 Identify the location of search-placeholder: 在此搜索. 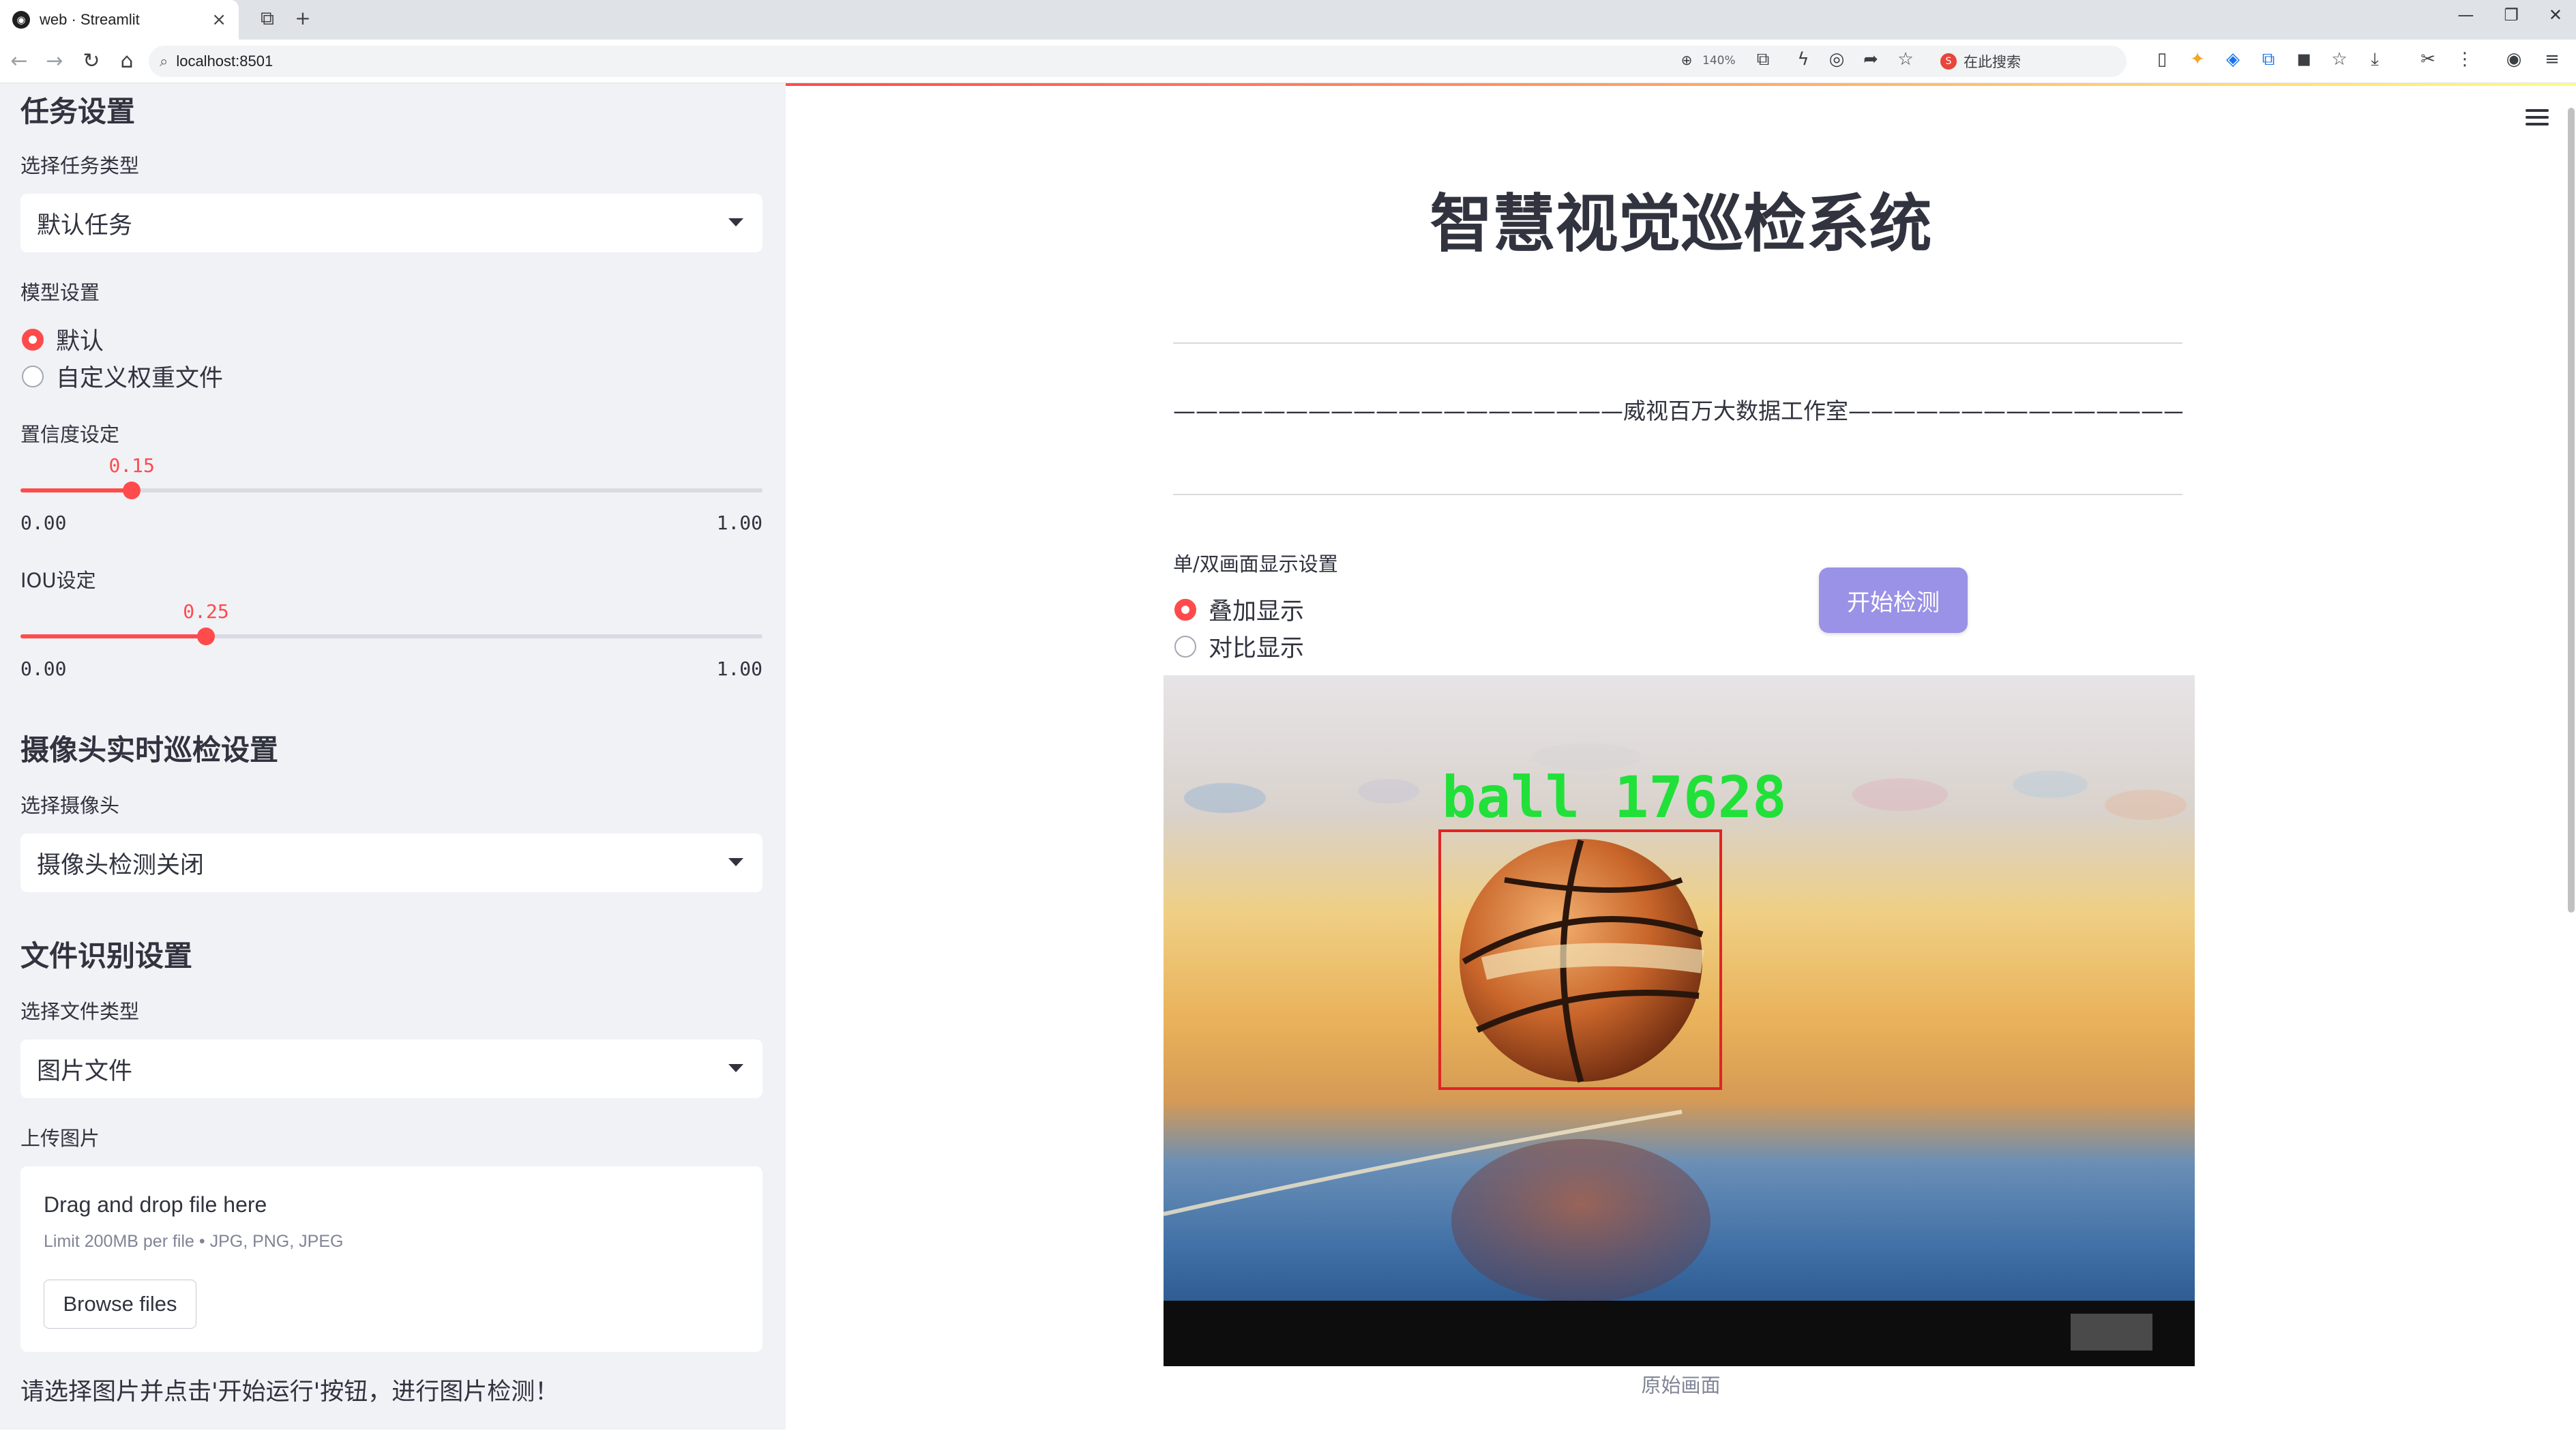
(1992, 62).